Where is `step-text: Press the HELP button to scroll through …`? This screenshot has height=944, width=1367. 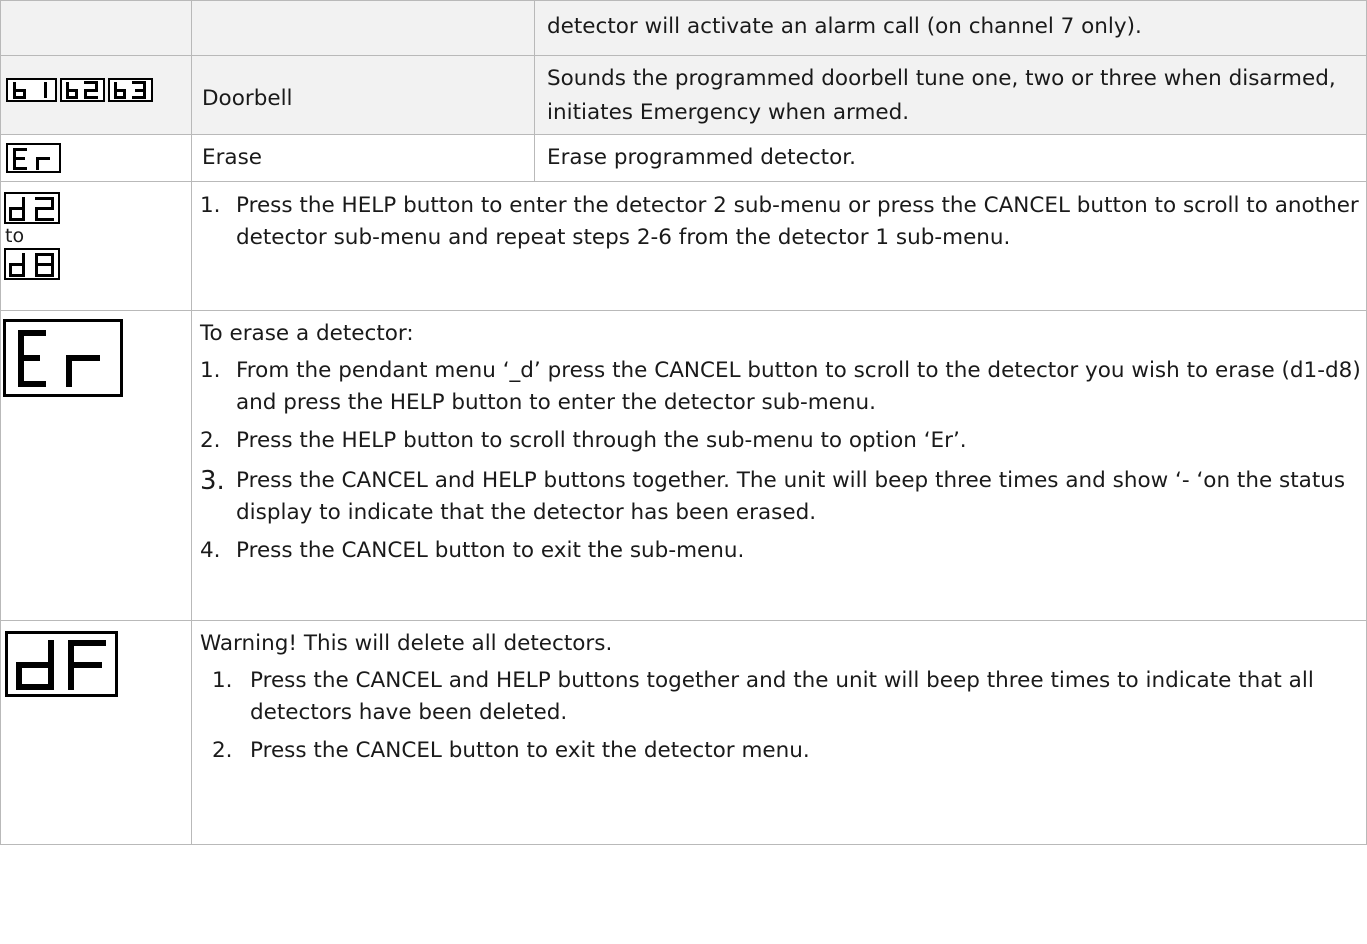 step-text: Press the HELP button to scroll through … is located at coordinates (601, 440).